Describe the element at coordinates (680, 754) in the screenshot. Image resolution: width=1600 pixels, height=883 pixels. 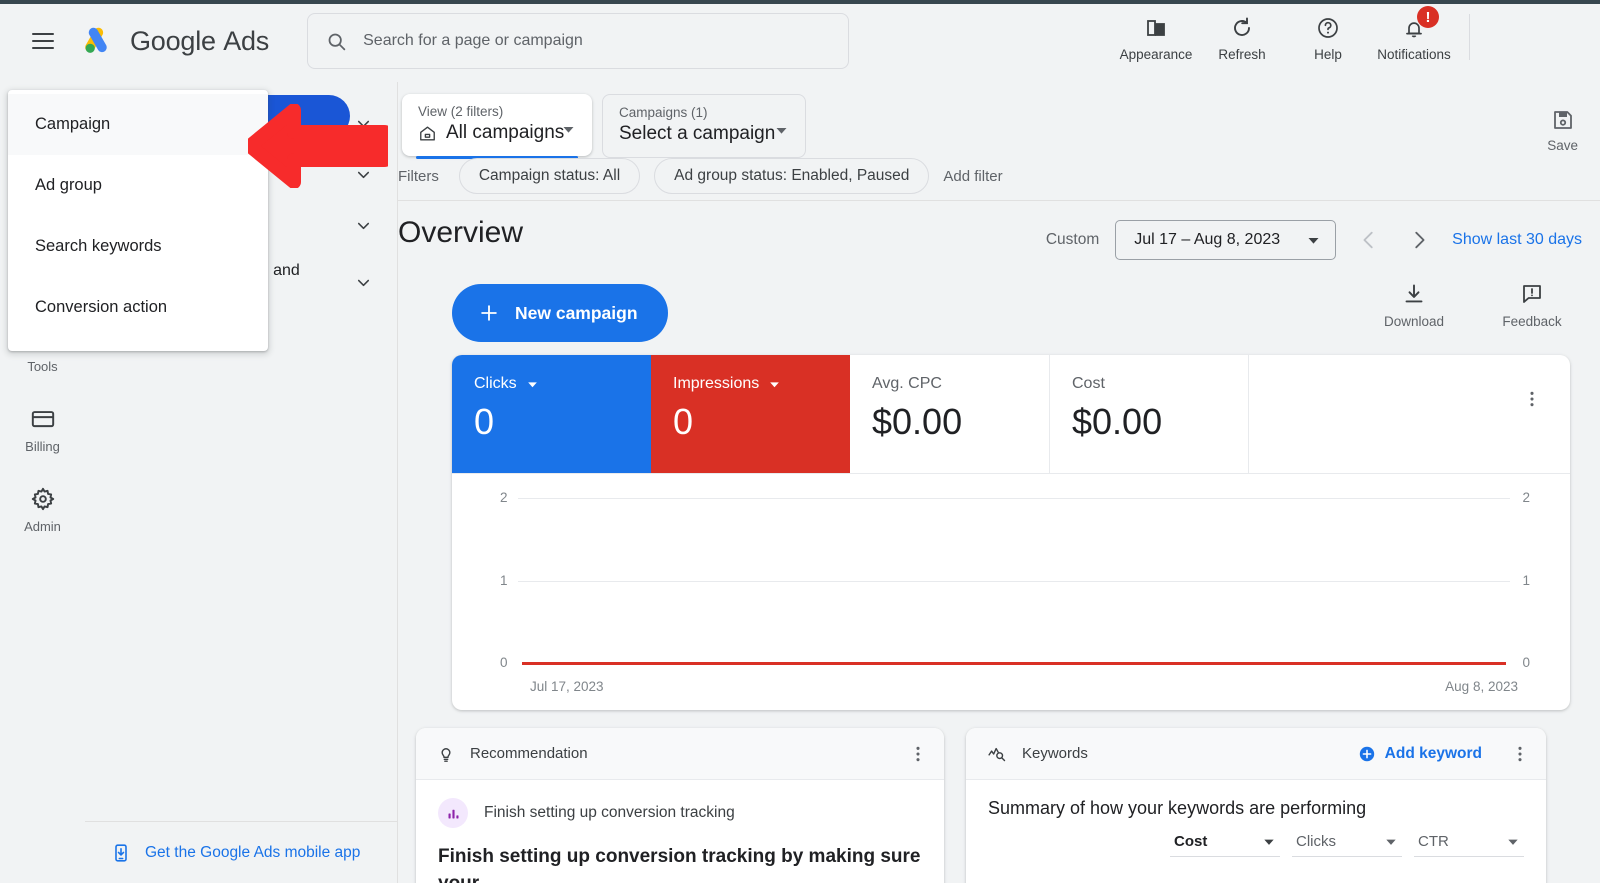
I see `recommendation-card-header: Recommendation` at that location.